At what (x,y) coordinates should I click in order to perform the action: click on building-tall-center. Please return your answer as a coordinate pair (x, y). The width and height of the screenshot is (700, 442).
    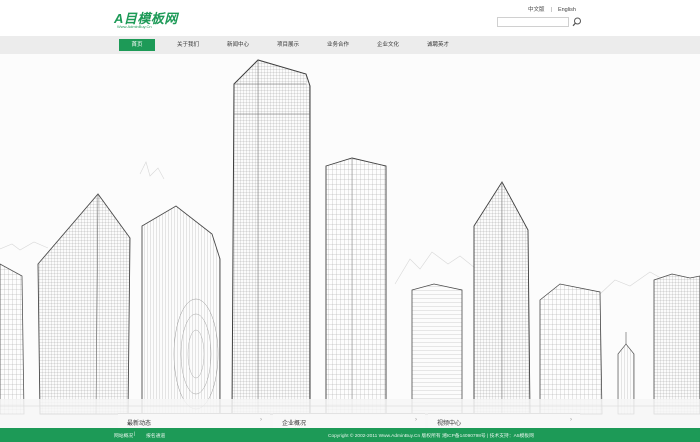
    Looking at the image, I should click on (271, 237).